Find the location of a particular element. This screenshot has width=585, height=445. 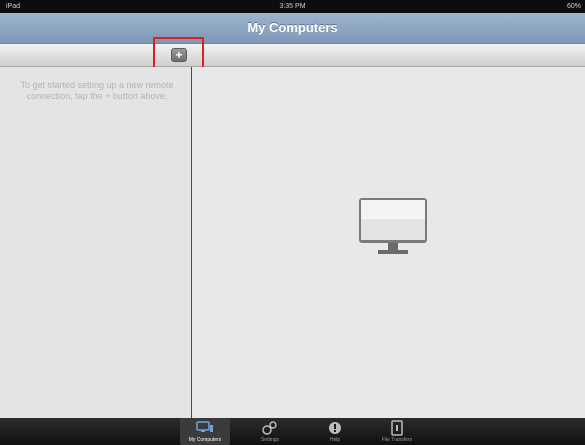

page-title: My Computers is located at coordinates (292, 27).